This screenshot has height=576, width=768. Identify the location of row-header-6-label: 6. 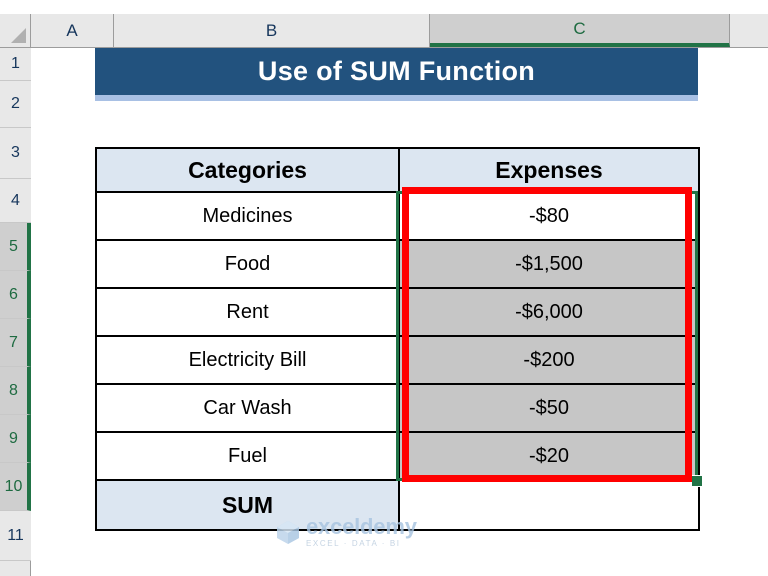
(13, 294).